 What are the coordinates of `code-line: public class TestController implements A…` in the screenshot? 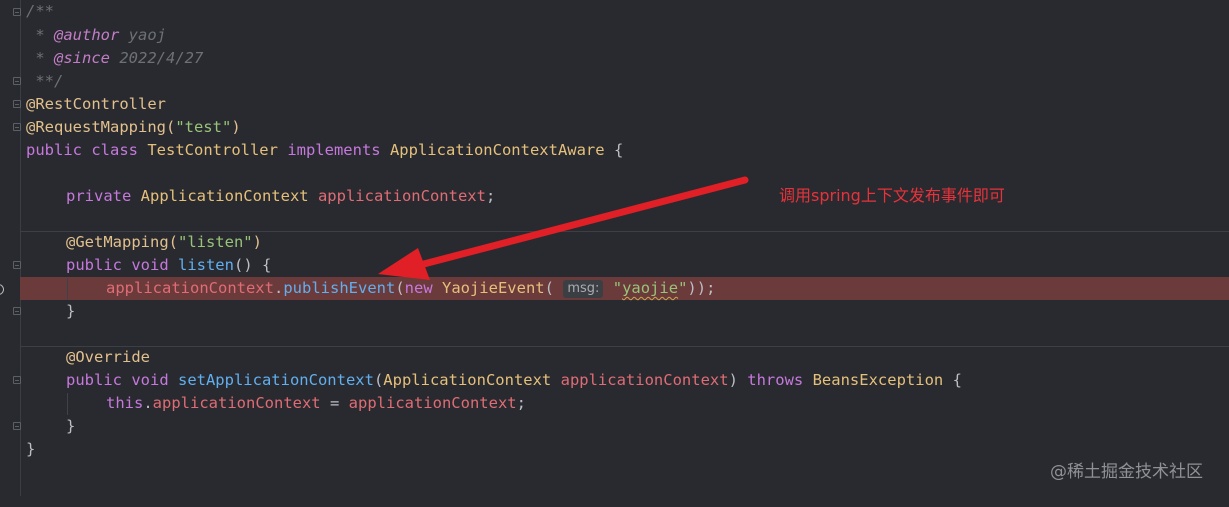 It's located at (325, 150).